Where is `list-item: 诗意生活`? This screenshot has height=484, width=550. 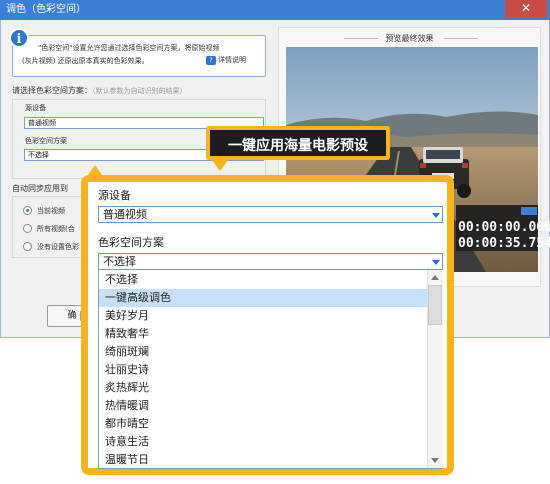 list-item: 诗意生活 is located at coordinates (263, 442).